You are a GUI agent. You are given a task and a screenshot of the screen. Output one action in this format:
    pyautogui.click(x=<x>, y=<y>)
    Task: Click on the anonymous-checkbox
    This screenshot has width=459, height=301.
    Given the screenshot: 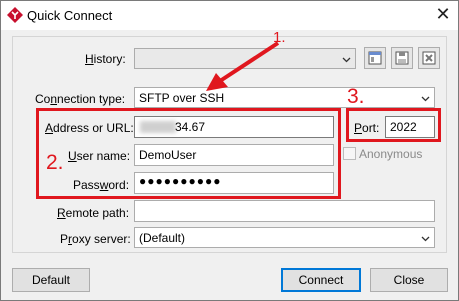 What is the action you would take?
    pyautogui.click(x=349, y=153)
    